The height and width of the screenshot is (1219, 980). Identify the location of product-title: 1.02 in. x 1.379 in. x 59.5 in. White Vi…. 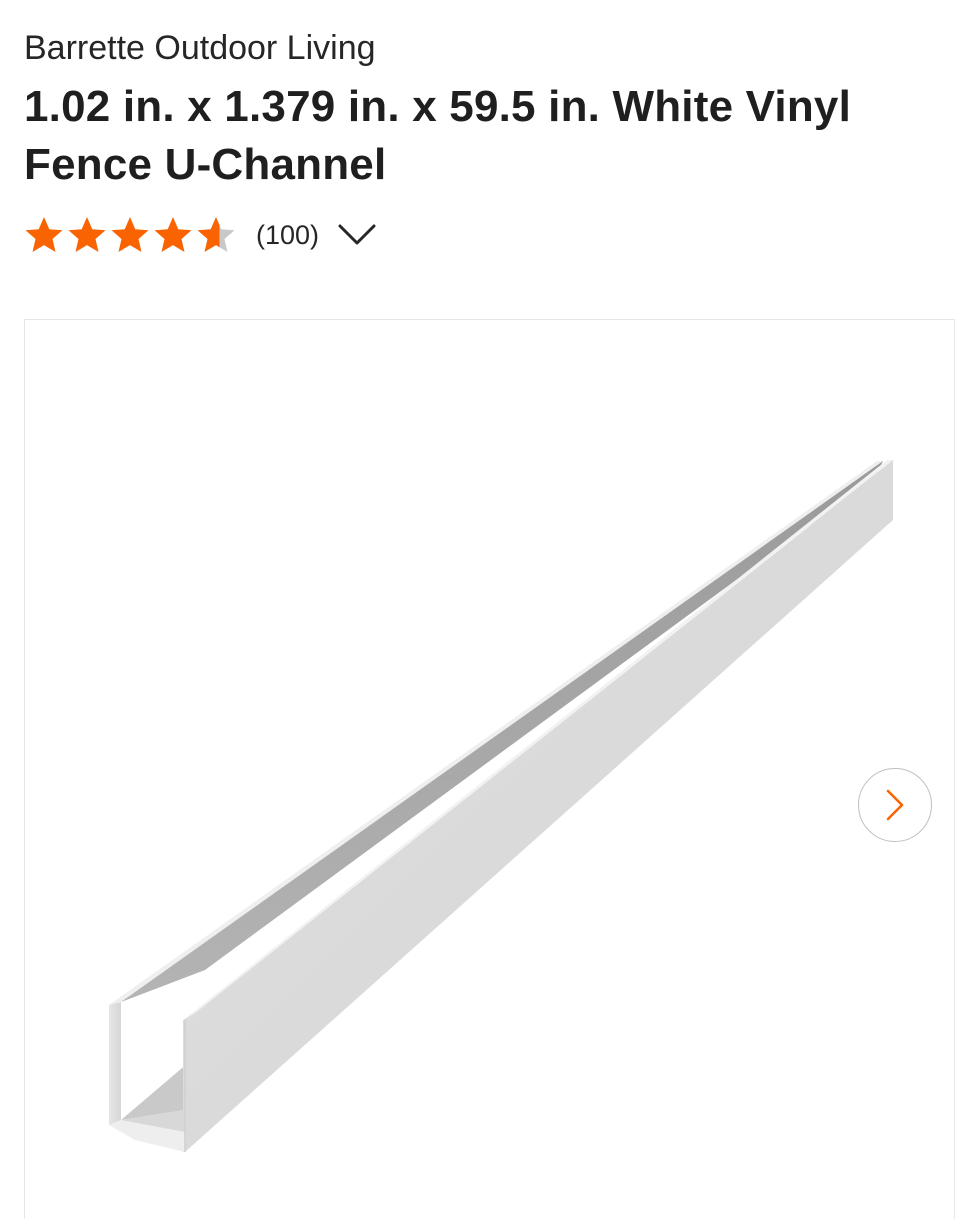
(438, 135).